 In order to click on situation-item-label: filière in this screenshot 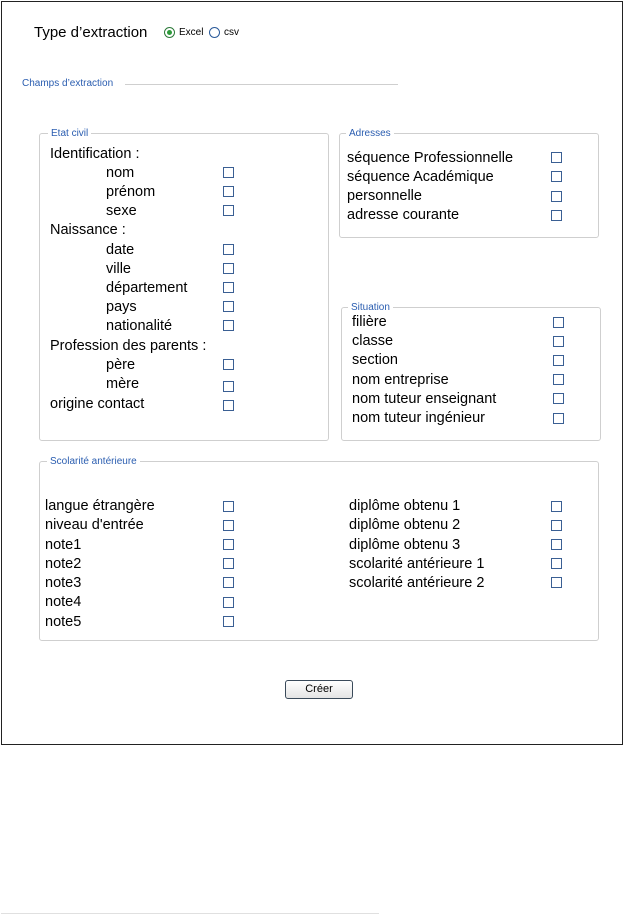, I will do `click(369, 322)`.